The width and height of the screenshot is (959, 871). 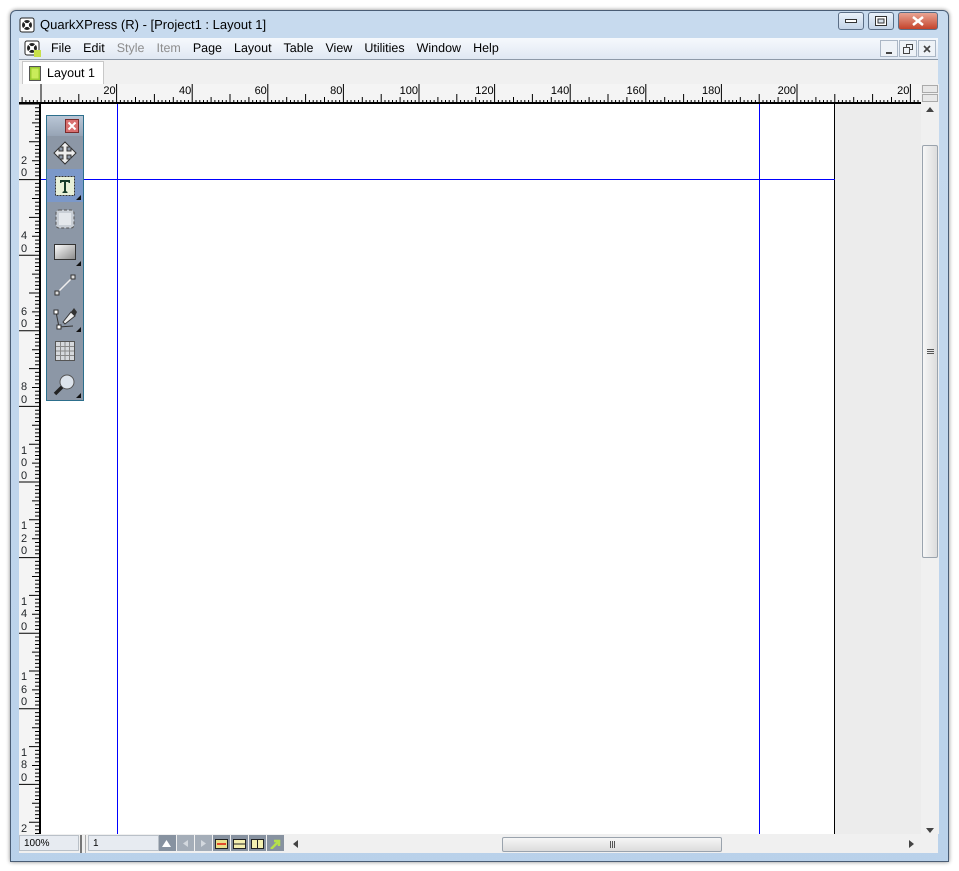 I want to click on menu-item: Edit, so click(x=94, y=48).